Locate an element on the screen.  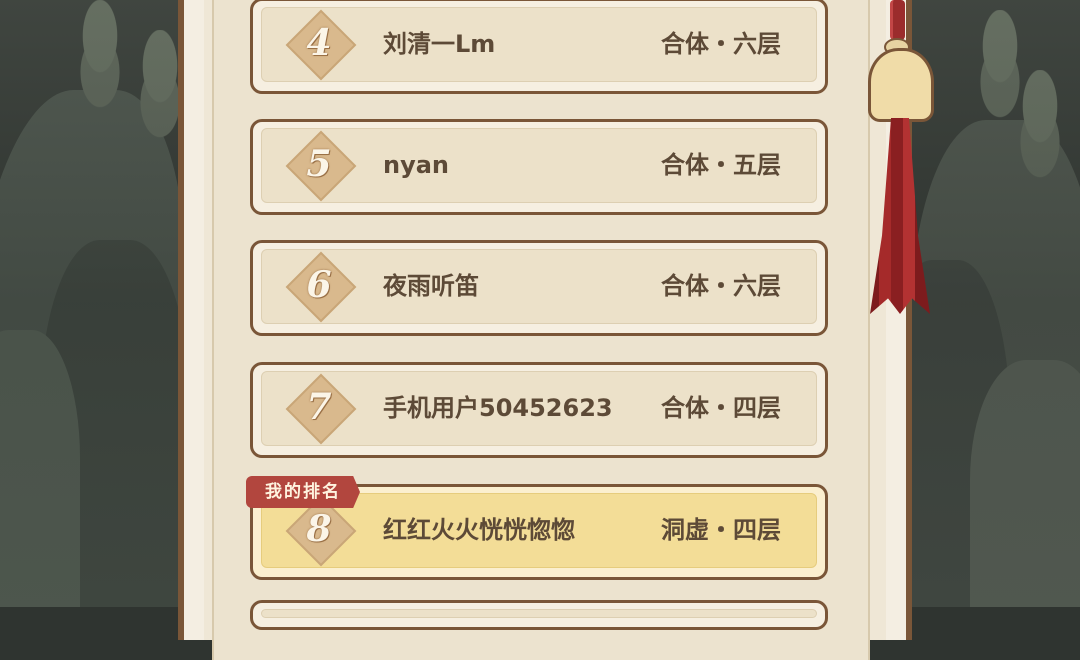
player-realm: 合体・四层 is located at coordinates (721, 408).